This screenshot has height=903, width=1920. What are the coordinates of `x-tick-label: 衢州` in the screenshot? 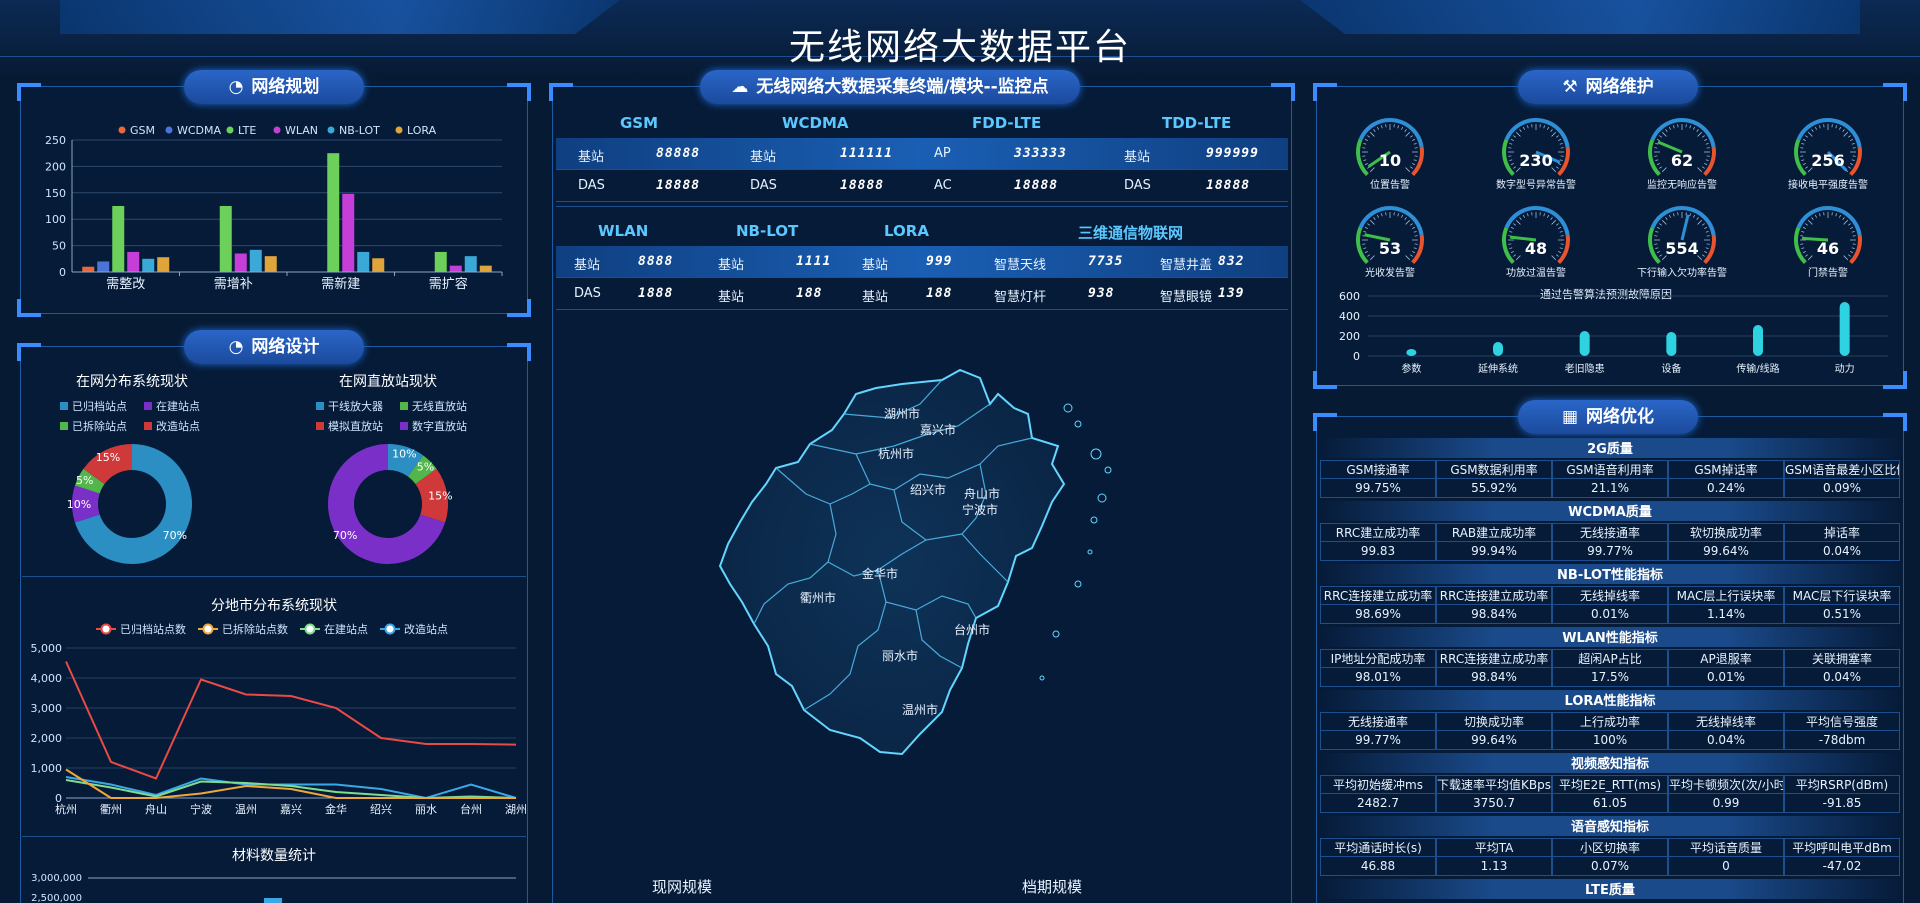 It's located at (111, 809).